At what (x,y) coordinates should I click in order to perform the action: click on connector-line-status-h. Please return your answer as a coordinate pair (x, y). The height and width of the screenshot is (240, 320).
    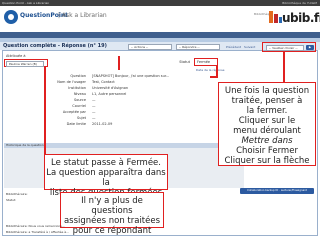
    Looking at the image, I should click on (214, 77).